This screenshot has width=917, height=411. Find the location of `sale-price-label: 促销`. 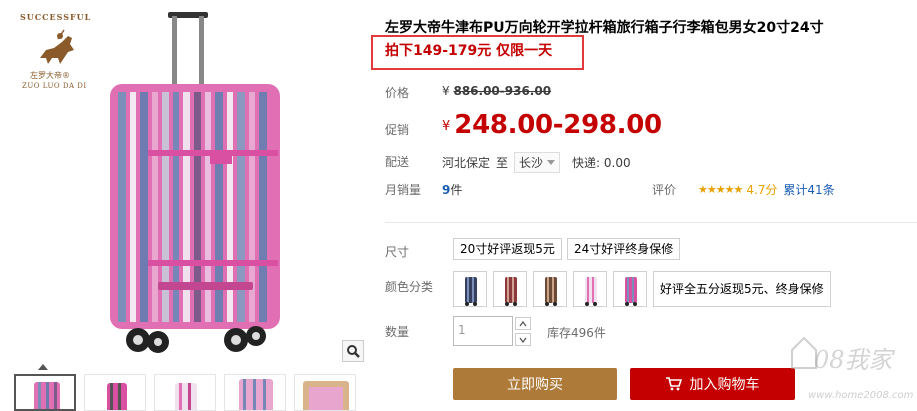

sale-price-label: 促销 is located at coordinates (397, 130).